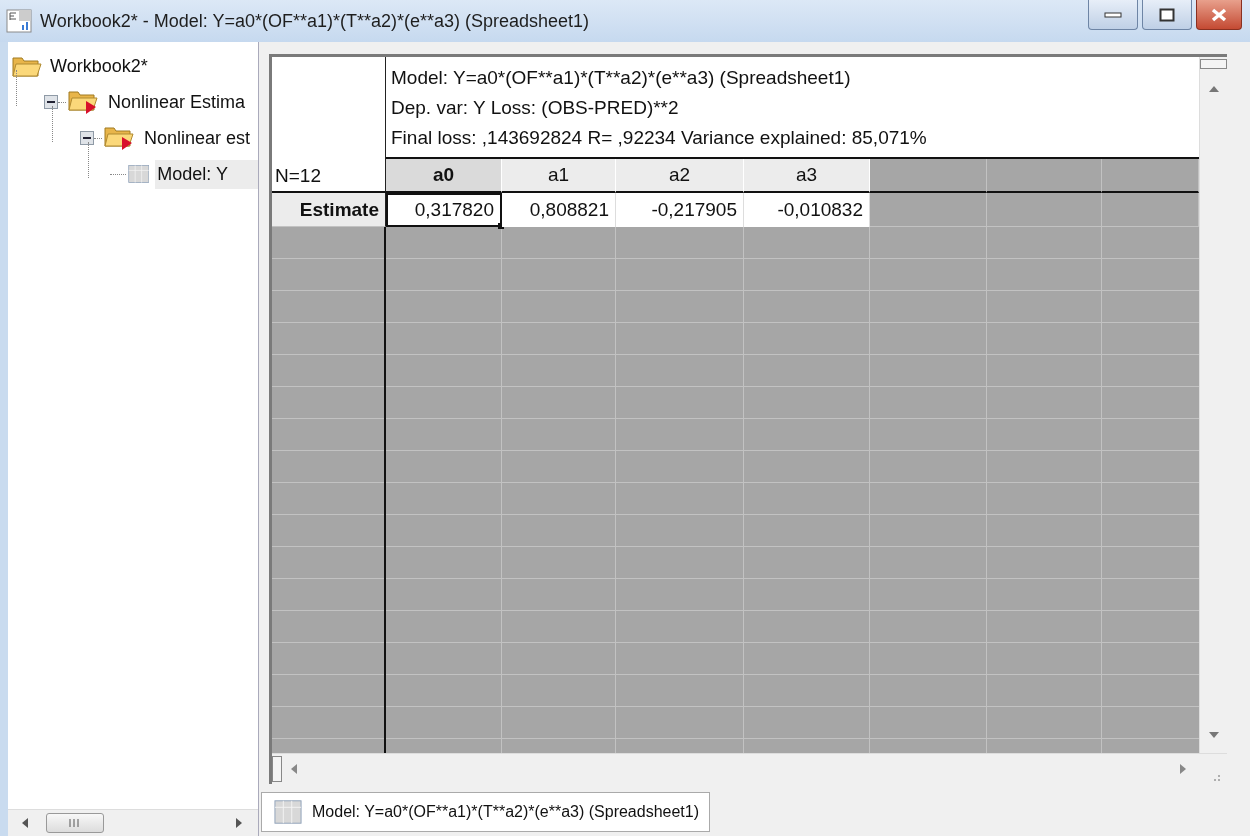  Describe the element at coordinates (659, 138) in the screenshot. I see `model-info-line: Final loss: ,143692824 R= ,92234 Variance explained: 85,071%` at that location.